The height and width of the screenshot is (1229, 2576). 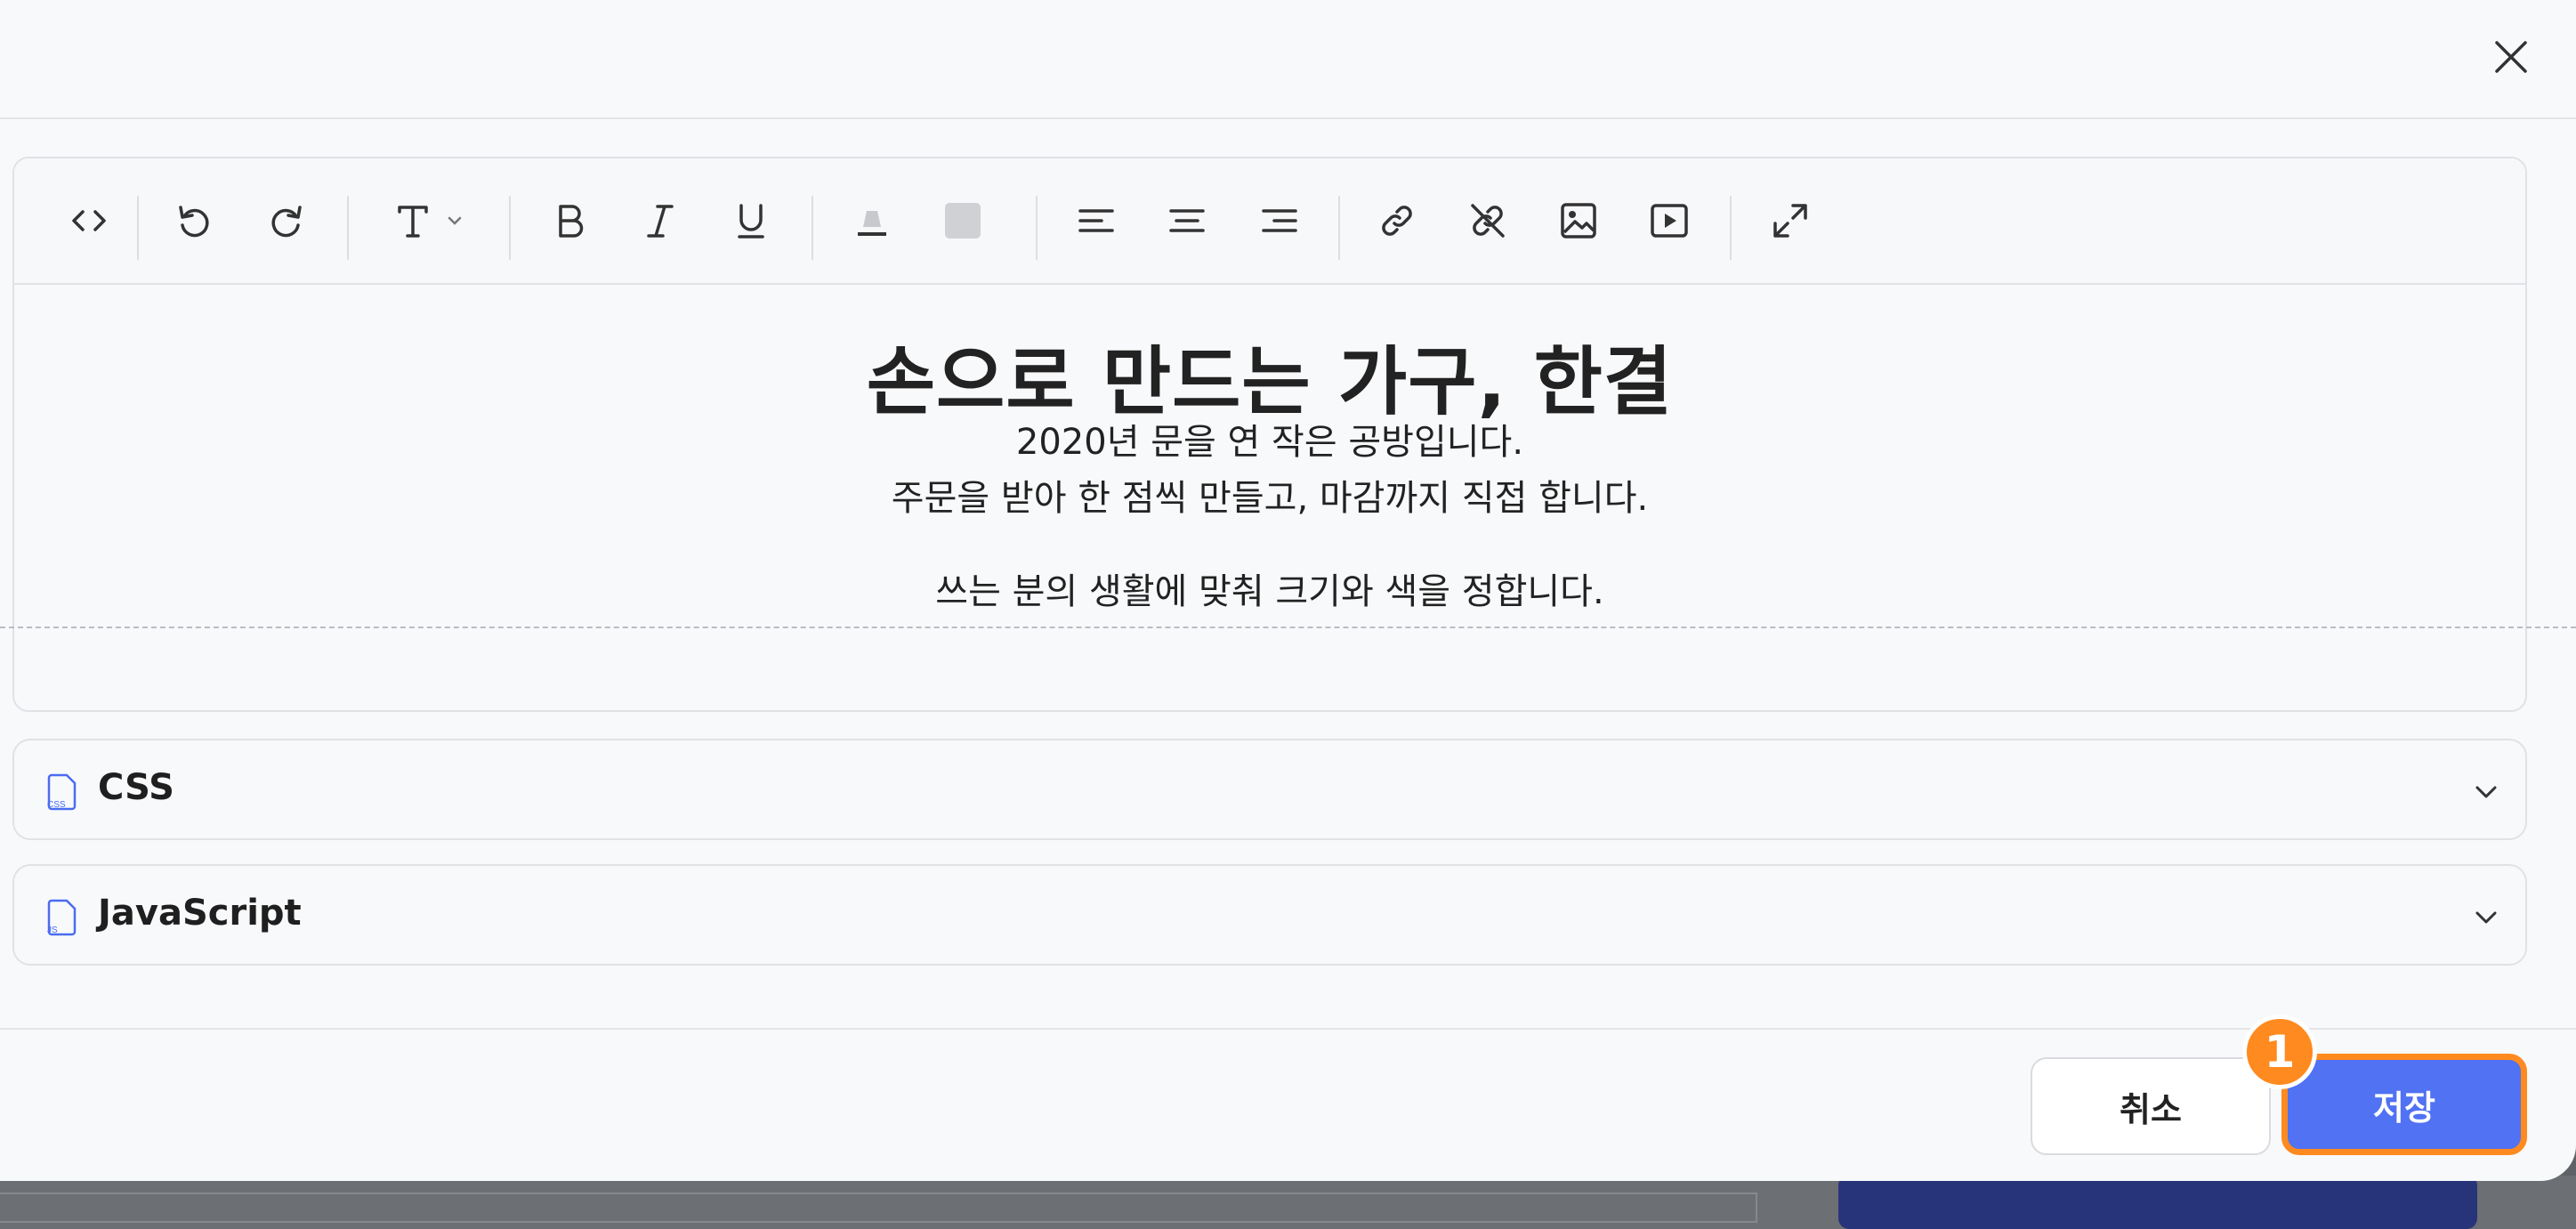 What do you see at coordinates (52, 931) in the screenshot?
I see `svg-text: JS` at bounding box center [52, 931].